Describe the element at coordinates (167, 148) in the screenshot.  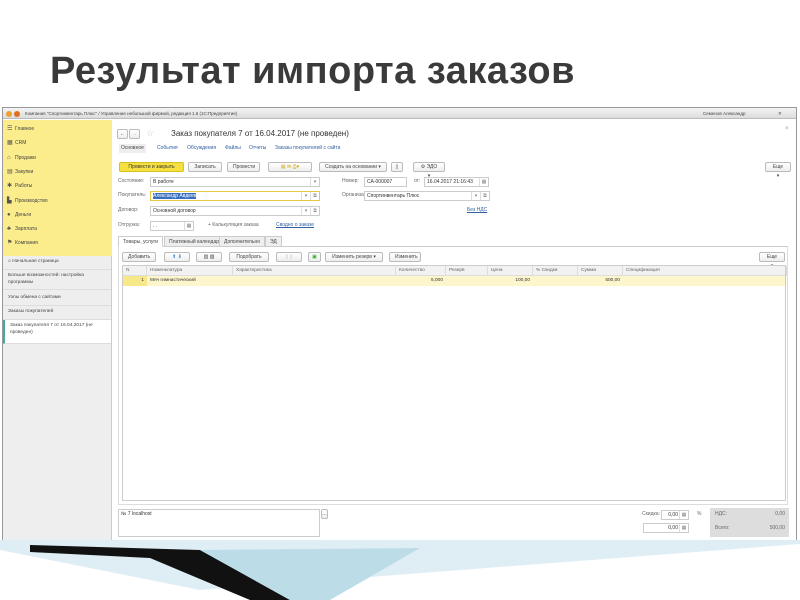
I see `nav-link-1: События` at that location.